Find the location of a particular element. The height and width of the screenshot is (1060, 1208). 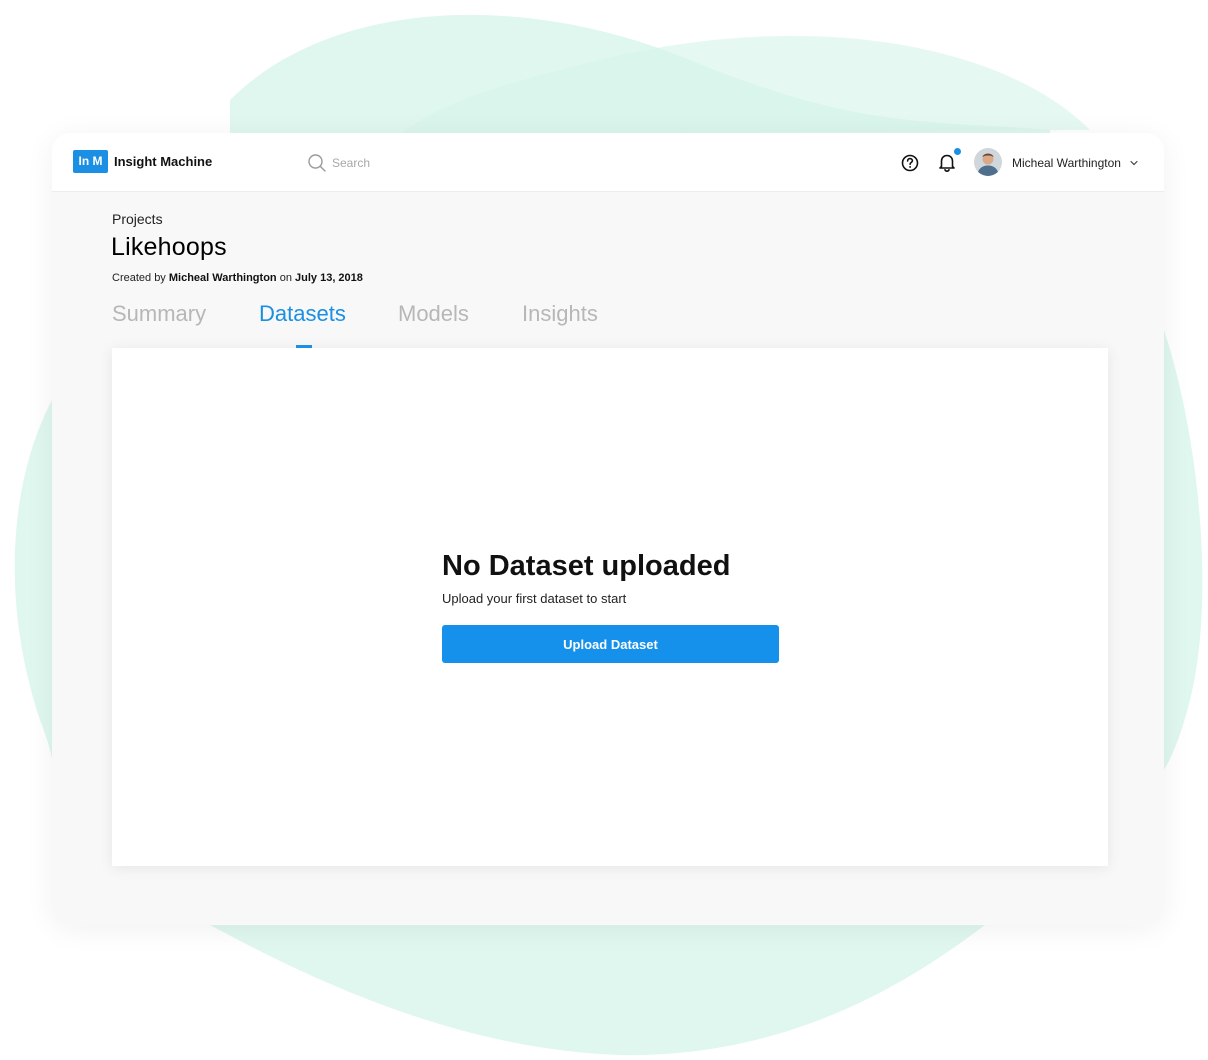

tab-datasets: Datasets is located at coordinates (302, 314).